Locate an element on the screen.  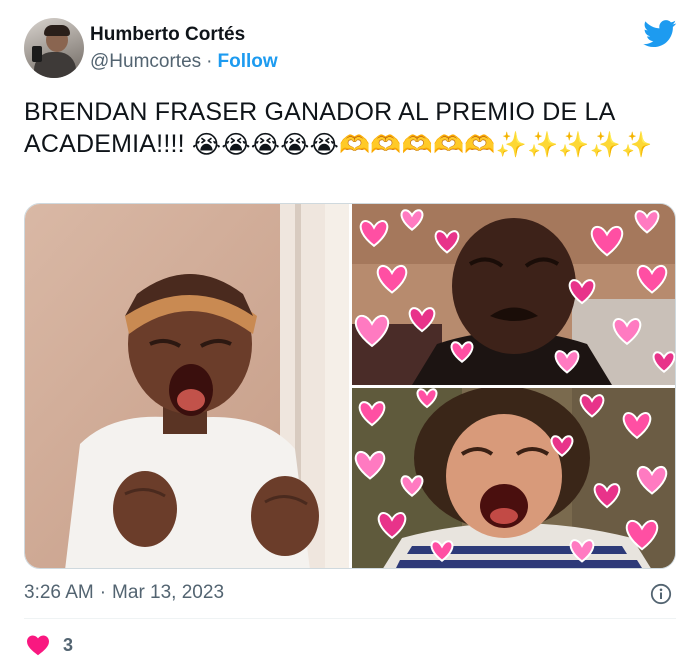
like-count: 3 is located at coordinates (68, 645).